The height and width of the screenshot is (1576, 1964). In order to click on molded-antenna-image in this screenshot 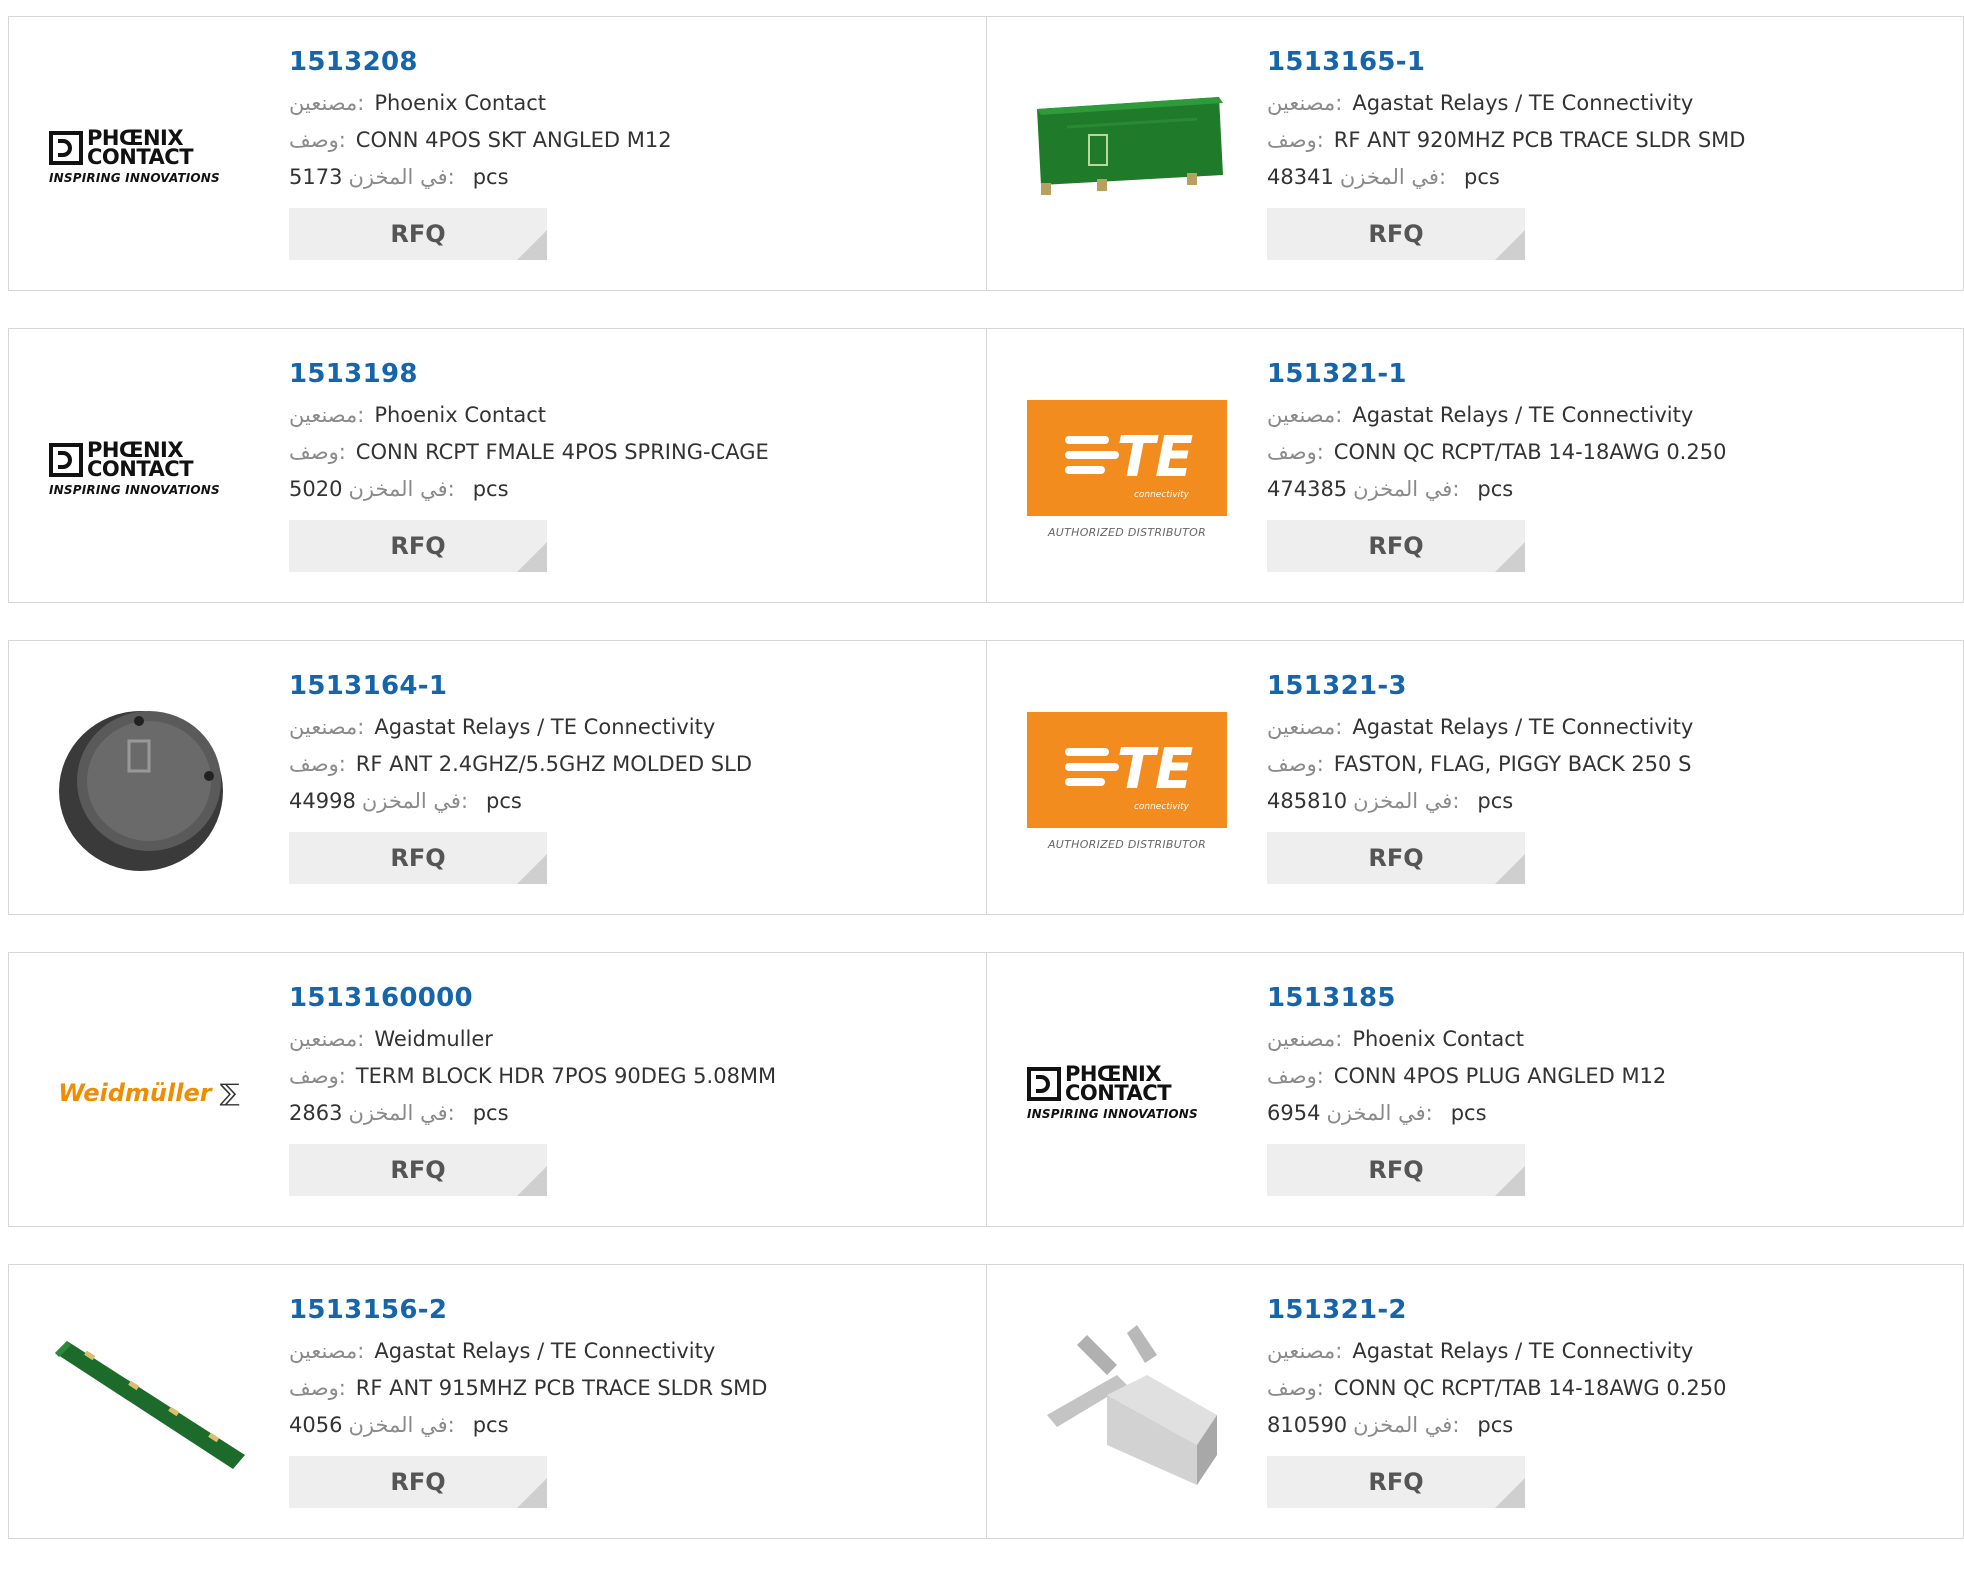, I will do `click(141, 791)`.